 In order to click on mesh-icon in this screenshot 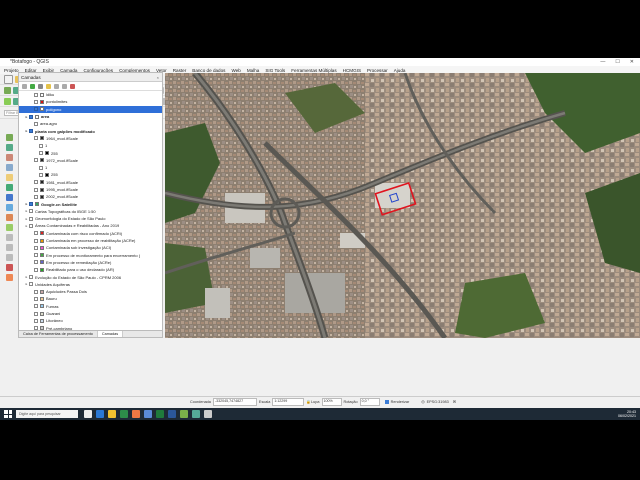, I will do `click(9, 167)`.